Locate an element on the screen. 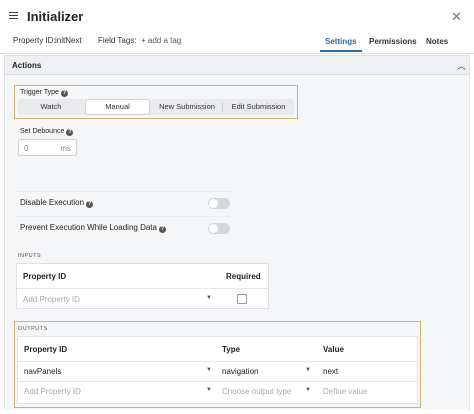 This screenshot has width=474, height=414. disable-execution-toggle is located at coordinates (219, 203).